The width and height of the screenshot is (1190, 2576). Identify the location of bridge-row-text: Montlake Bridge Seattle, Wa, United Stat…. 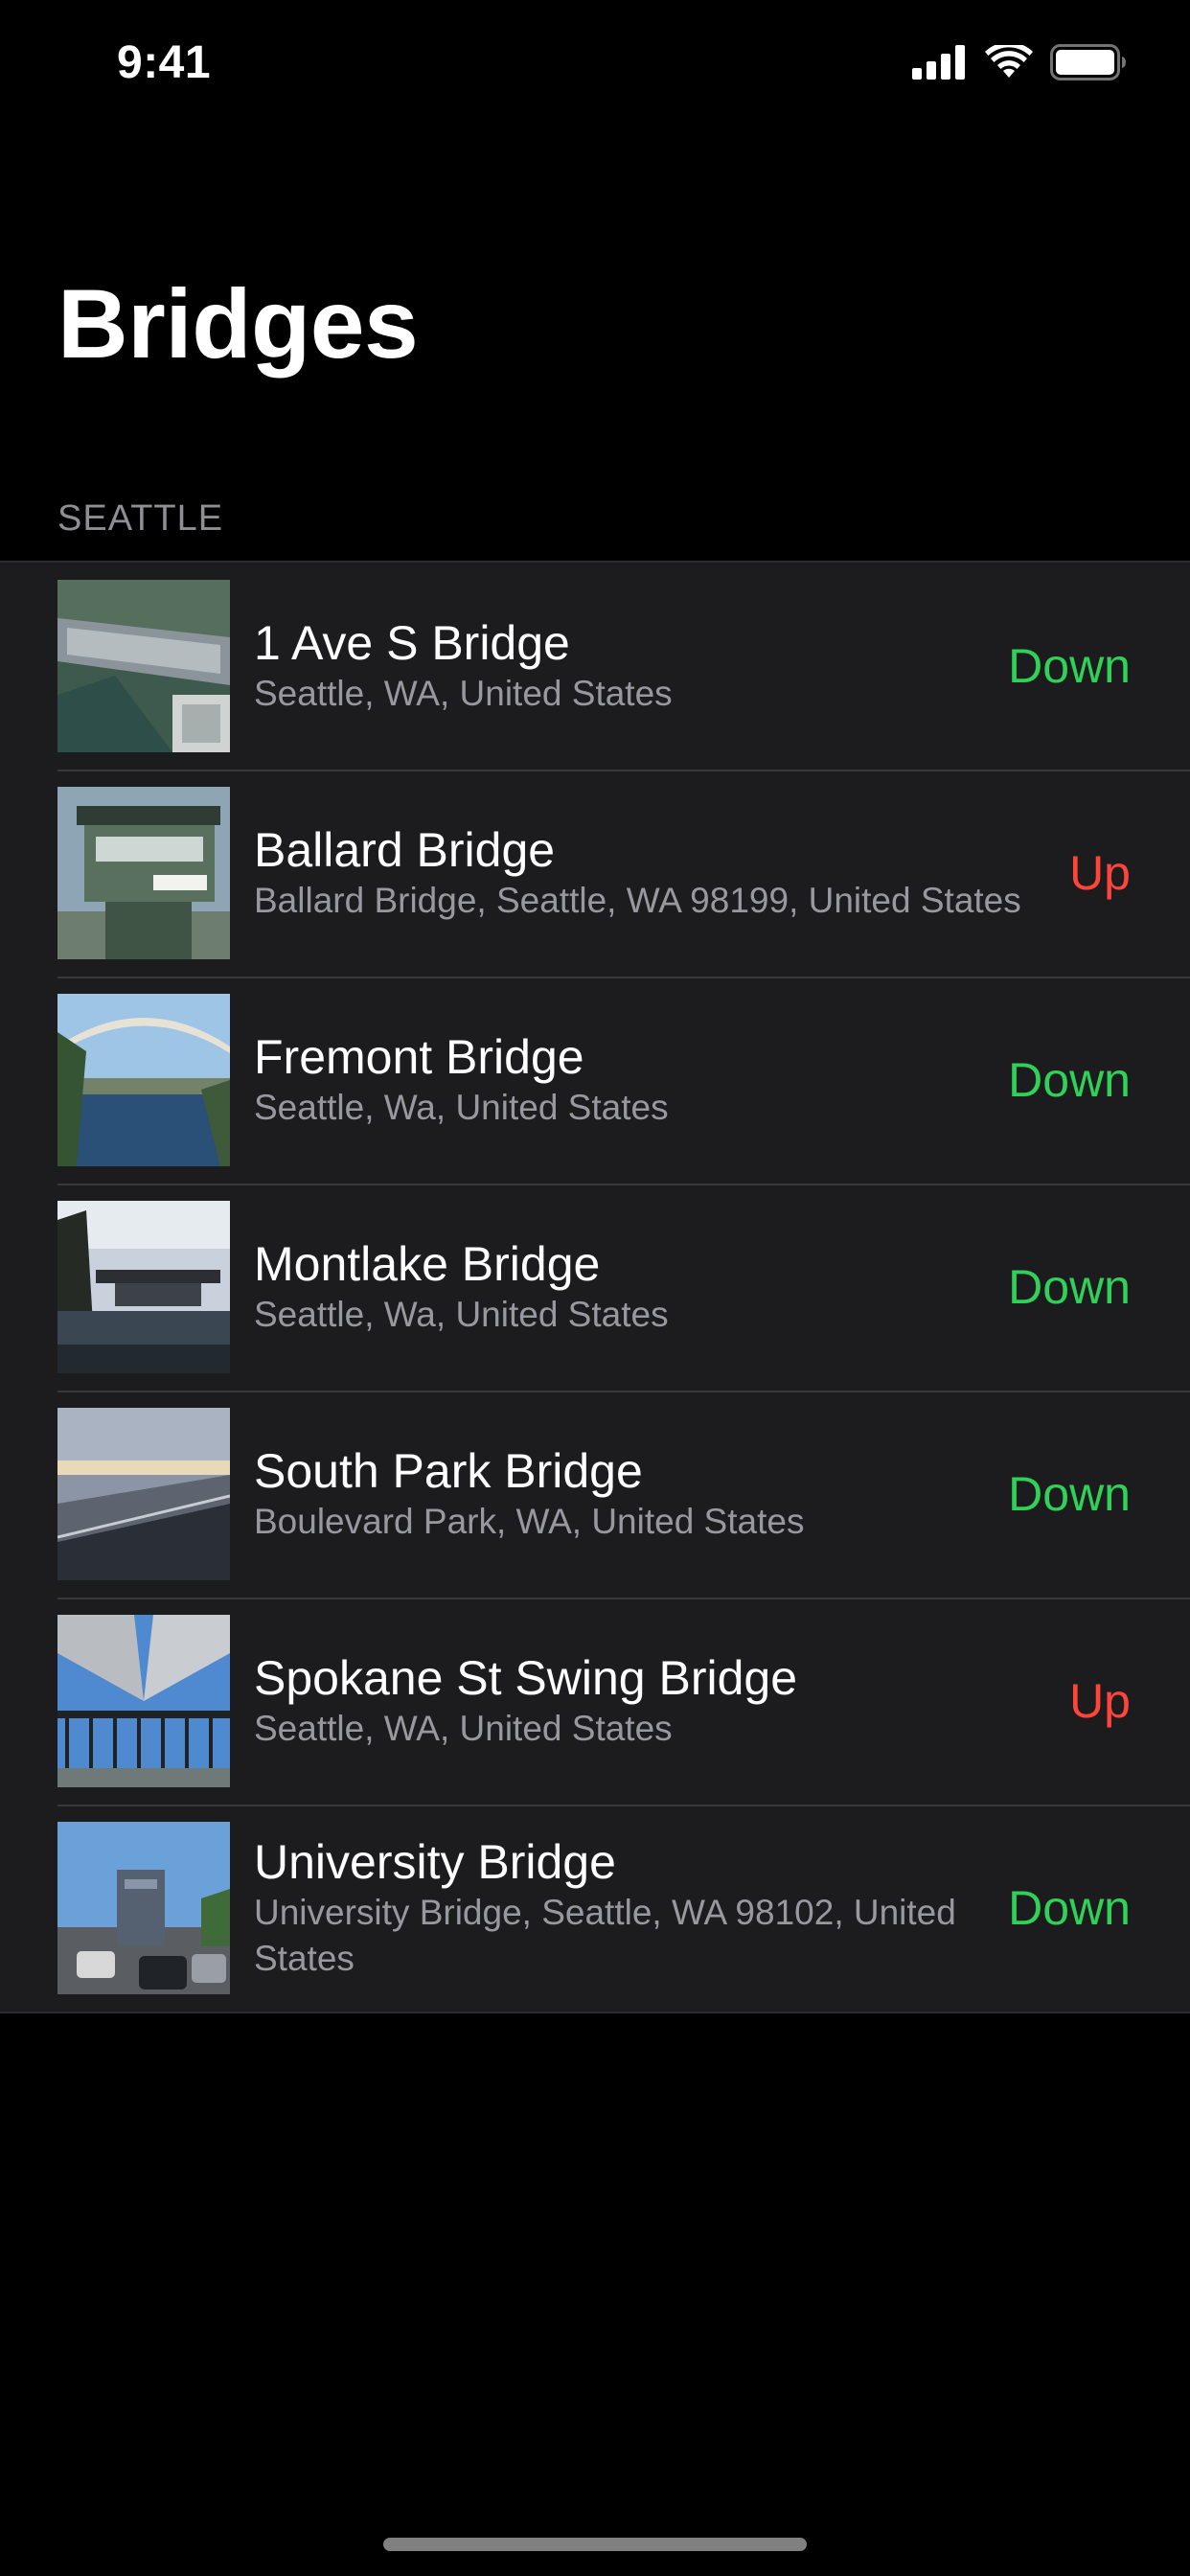
(650, 1287).